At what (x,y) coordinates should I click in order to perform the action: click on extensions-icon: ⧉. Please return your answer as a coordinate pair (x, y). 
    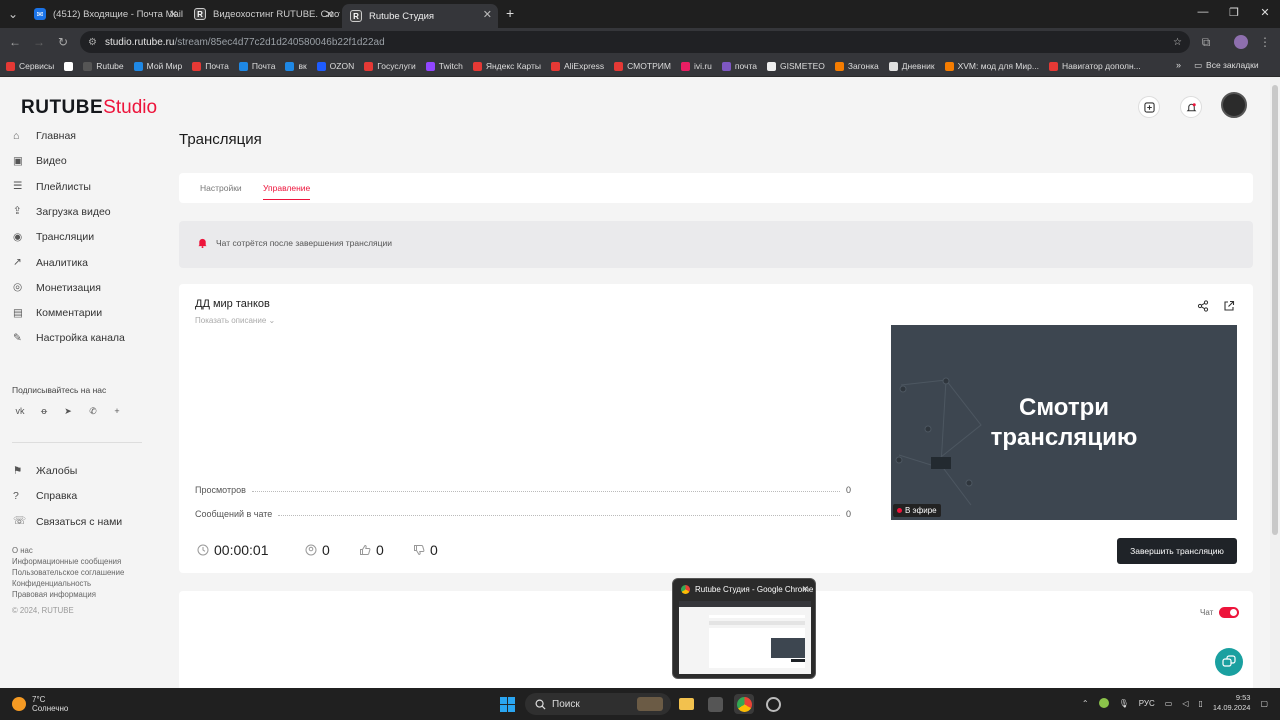
    Looking at the image, I should click on (1206, 42).